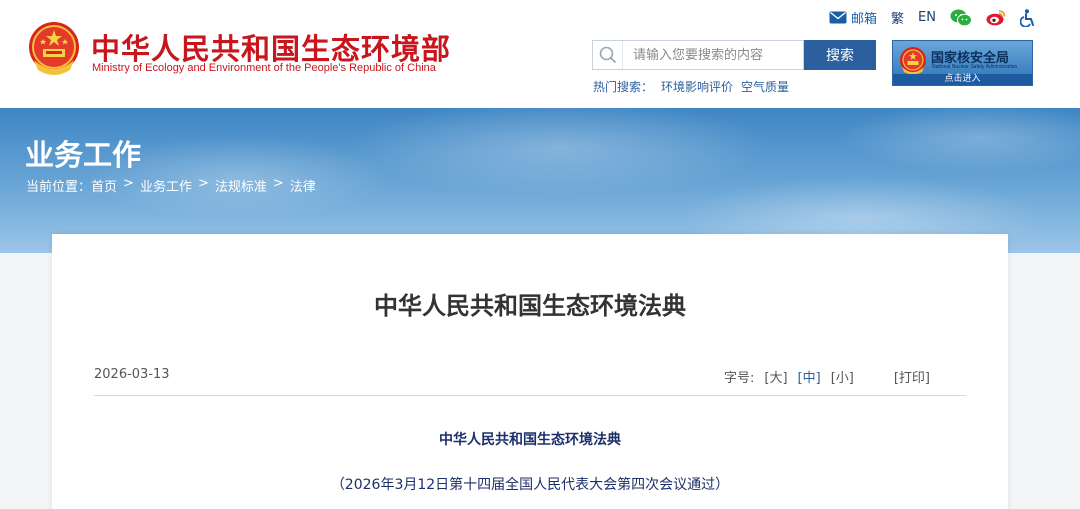 This screenshot has width=1080, height=509. Describe the element at coordinates (842, 376) in the screenshot. I see `font-size-small-button: [小]` at that location.